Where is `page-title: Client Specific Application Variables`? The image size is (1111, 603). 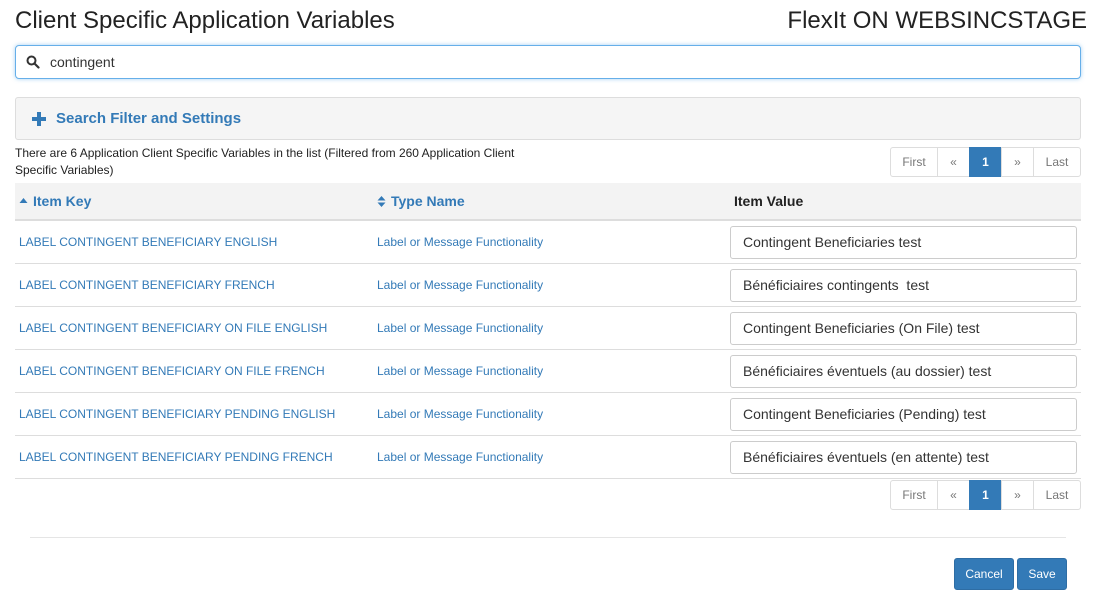 page-title: Client Specific Application Variables is located at coordinates (205, 20).